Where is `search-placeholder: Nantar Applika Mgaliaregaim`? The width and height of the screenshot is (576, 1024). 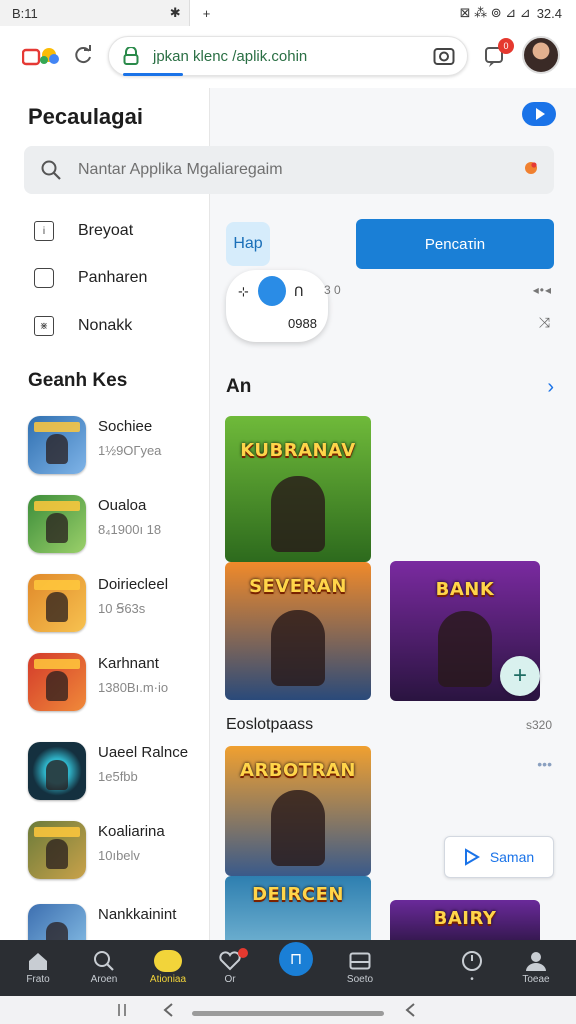 search-placeholder: Nantar Applika Mgaliaregaim is located at coordinates (180, 169).